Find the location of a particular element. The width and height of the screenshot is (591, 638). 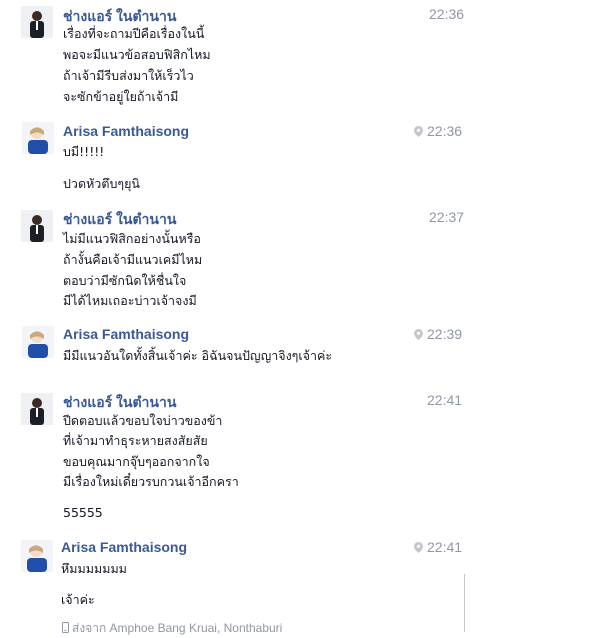

timestamp-text: 22:41 is located at coordinates (445, 547).